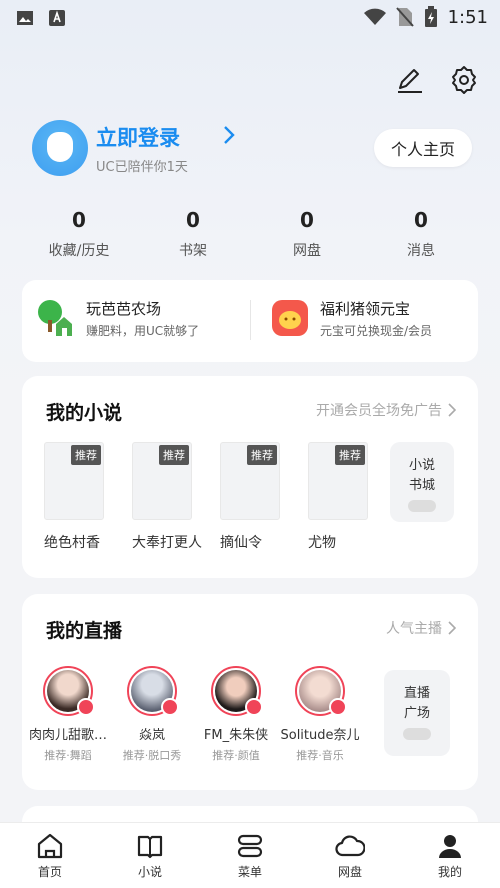 This screenshot has width=500, height=888. What do you see at coordinates (84, 413) in the screenshot?
I see `novels-title: 我的小说` at bounding box center [84, 413].